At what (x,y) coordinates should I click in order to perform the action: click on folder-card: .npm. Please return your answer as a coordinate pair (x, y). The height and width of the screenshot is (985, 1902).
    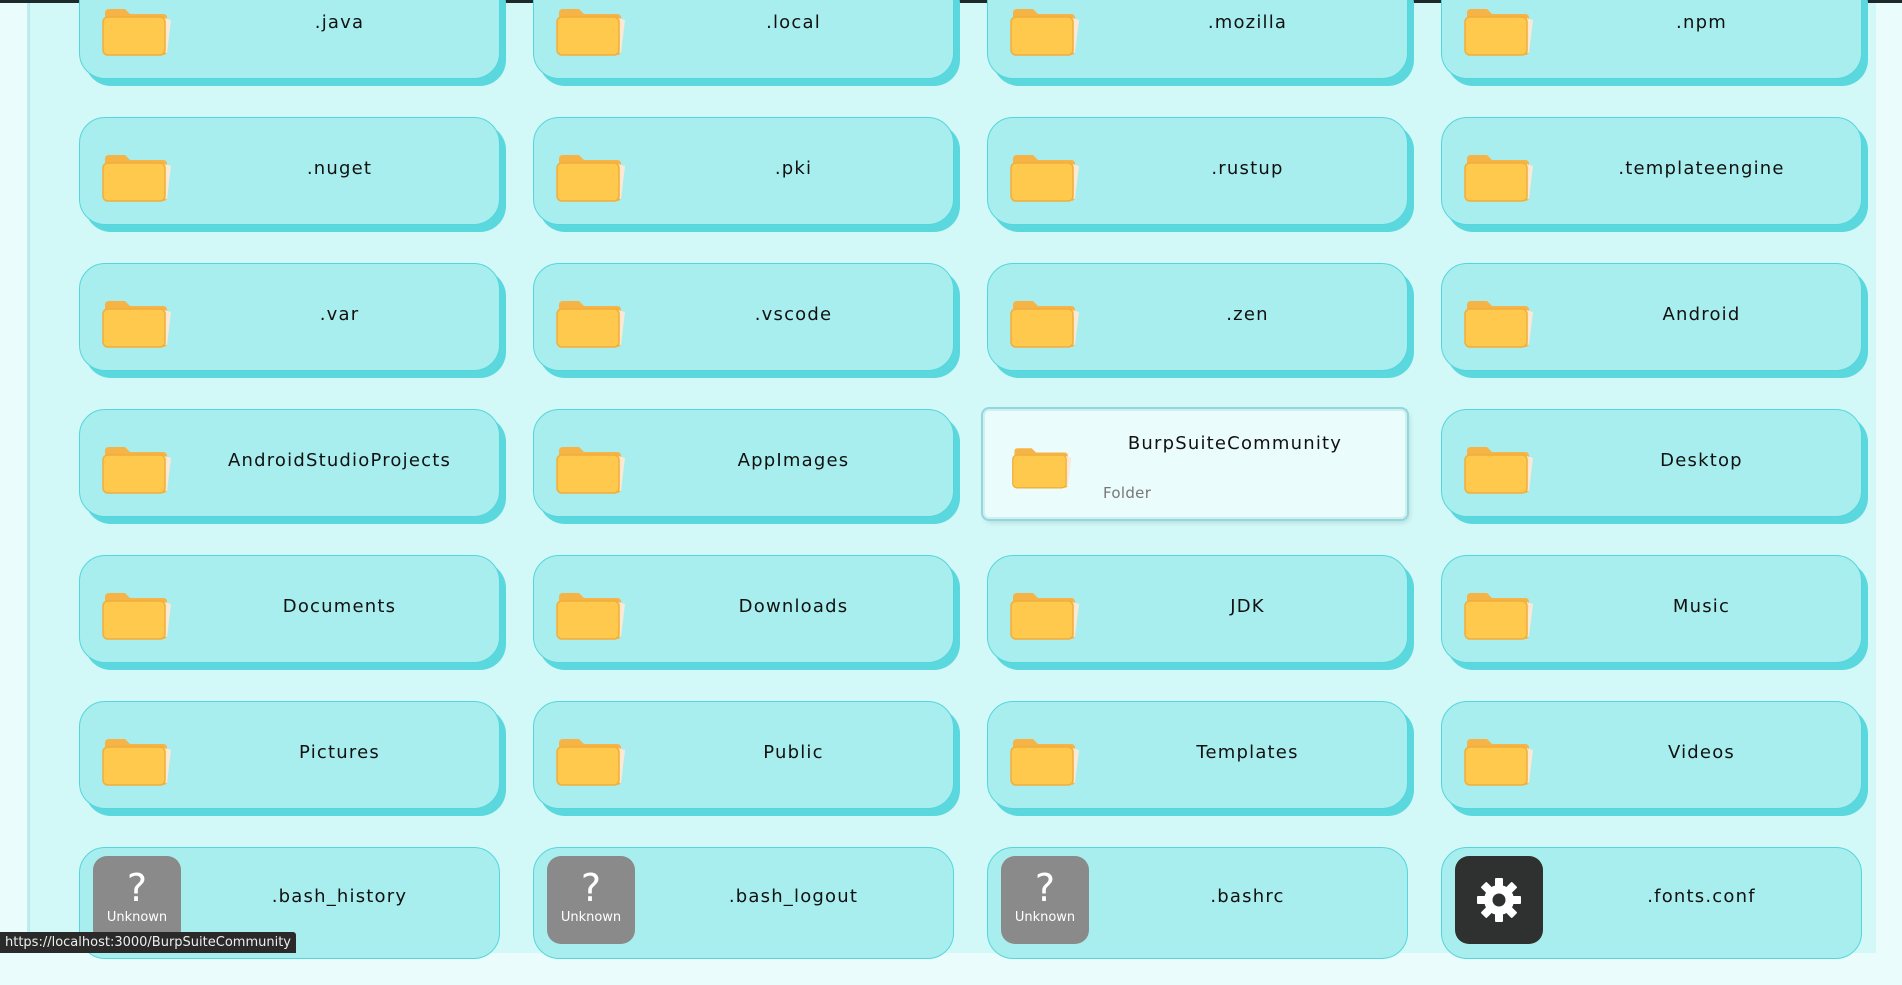
    Looking at the image, I should click on (1651, 39).